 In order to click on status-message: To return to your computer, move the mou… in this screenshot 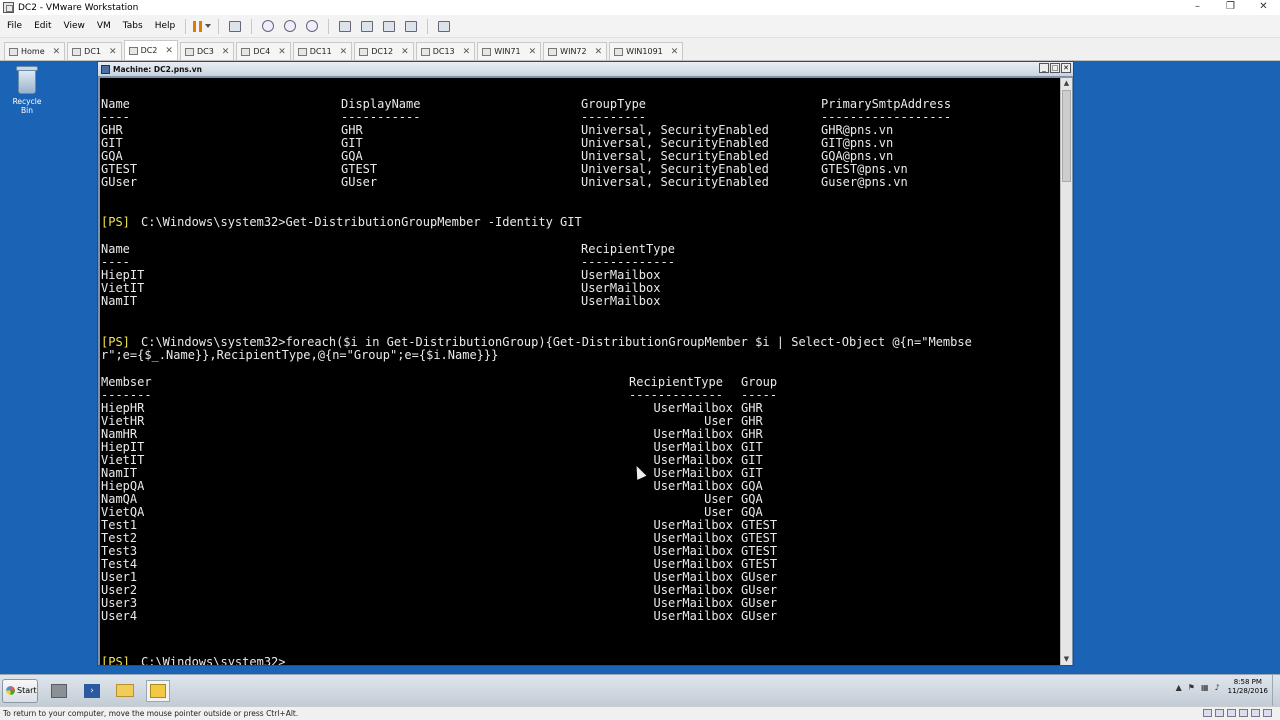, I will do `click(151, 713)`.